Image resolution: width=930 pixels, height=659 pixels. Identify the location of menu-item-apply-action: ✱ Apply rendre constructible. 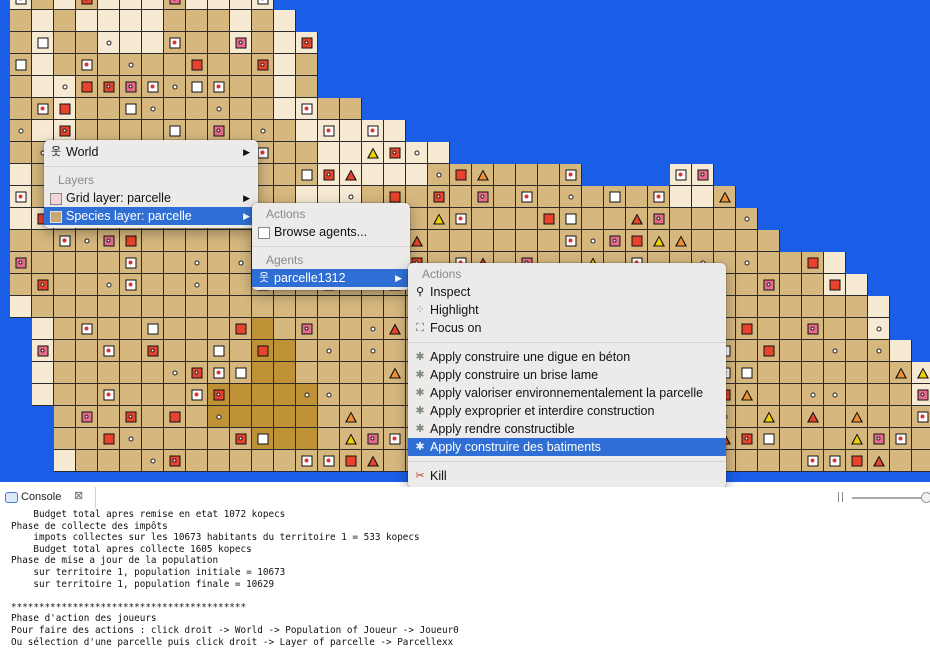
(567, 429).